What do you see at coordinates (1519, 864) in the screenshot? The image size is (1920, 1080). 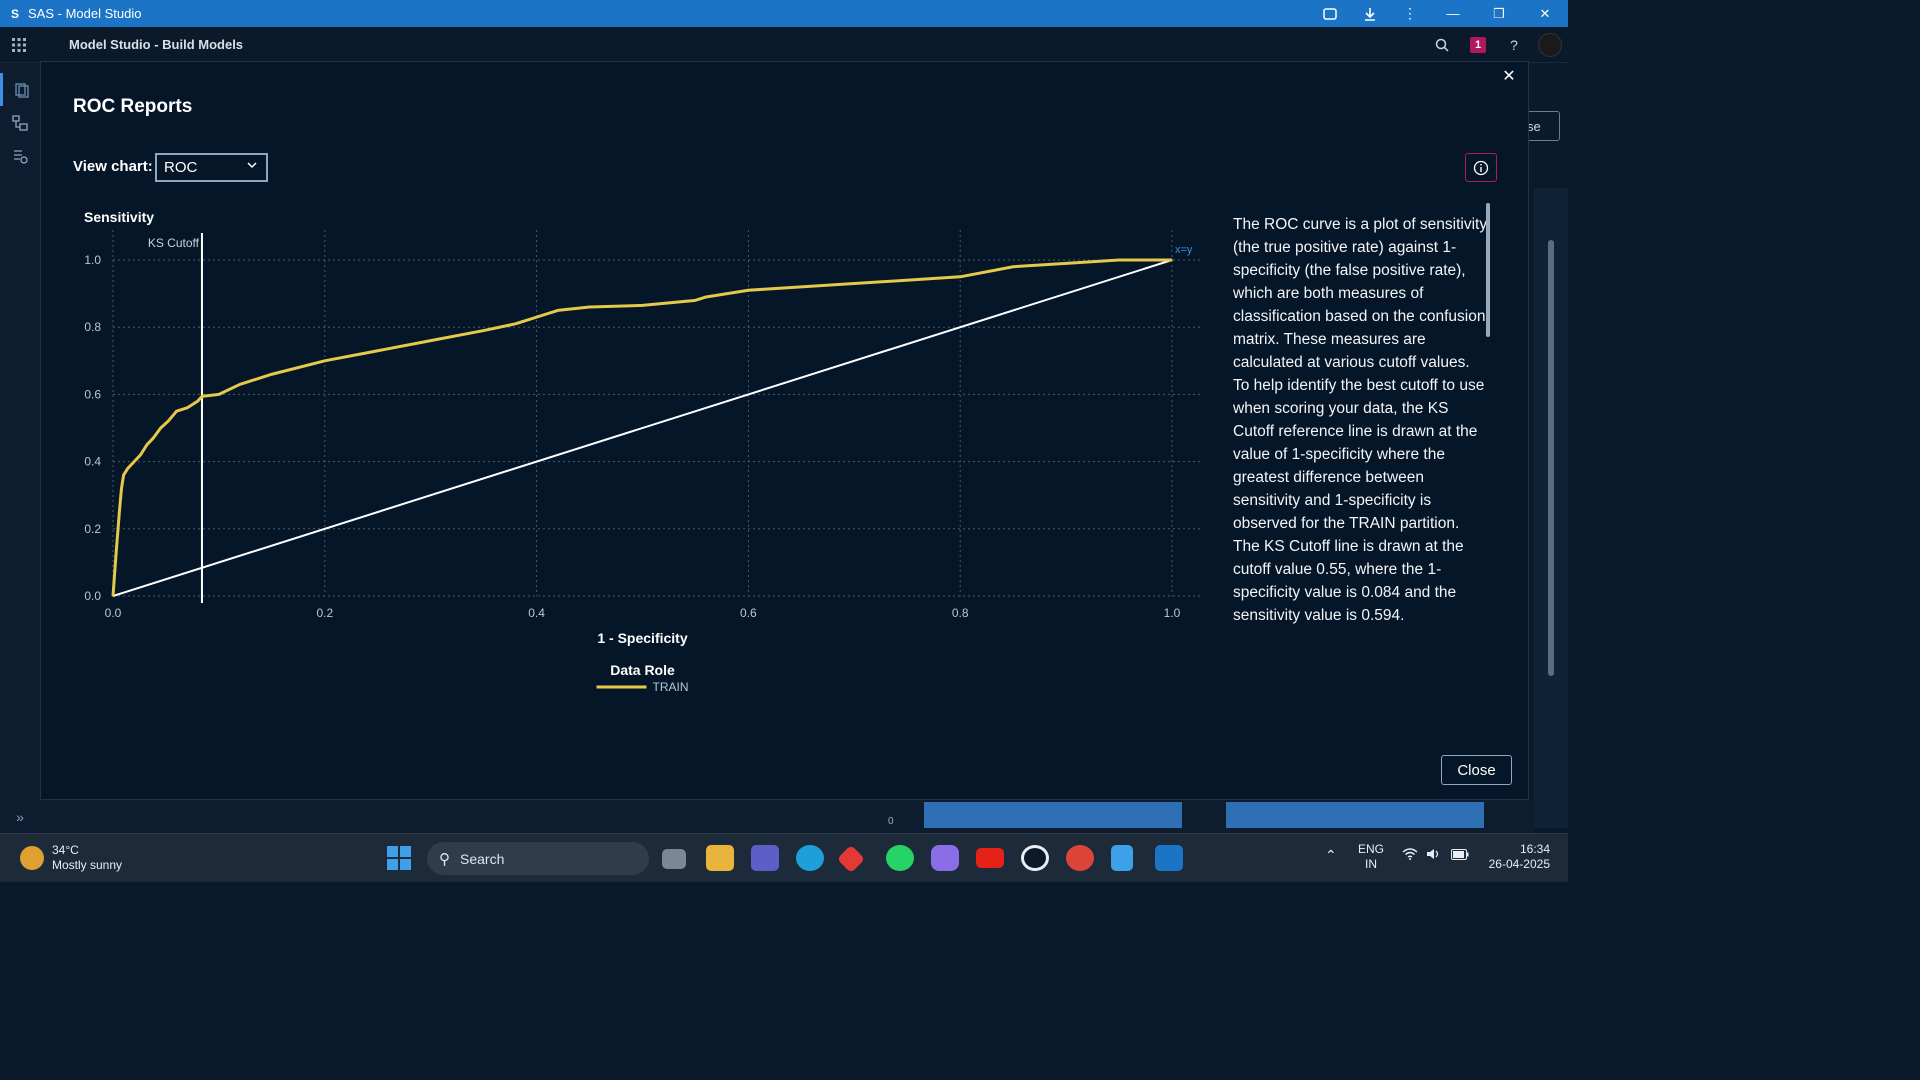 I see `clock-date: 26-04-2025` at bounding box center [1519, 864].